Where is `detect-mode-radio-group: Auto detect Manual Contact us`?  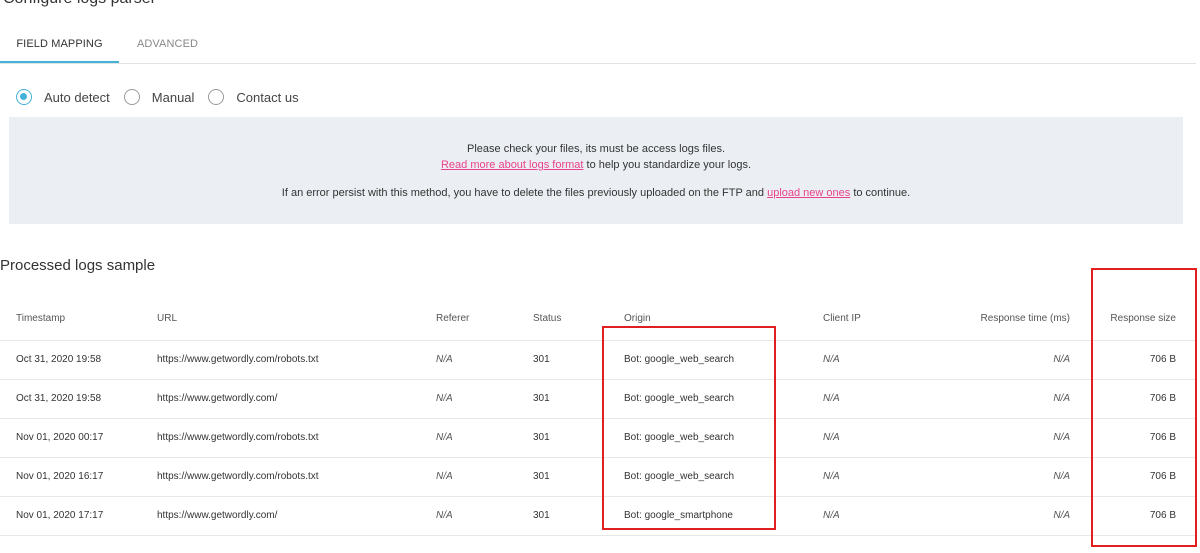 detect-mode-radio-group: Auto detect Manual Contact us is located at coordinates (164, 97).